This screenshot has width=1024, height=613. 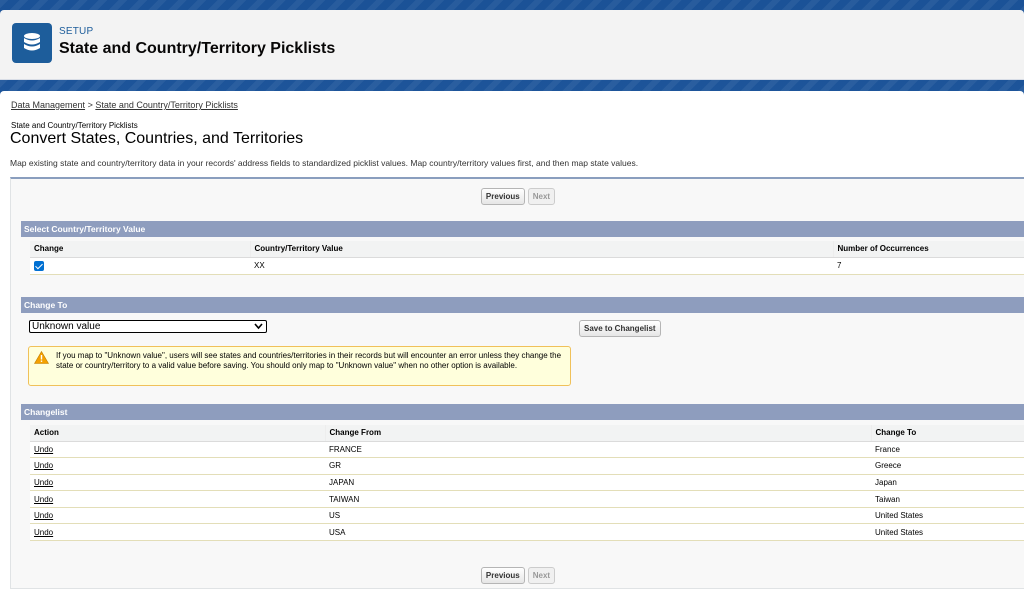 I want to click on table-row: Undo TAIWAN Taiwan, so click(x=527, y=499).